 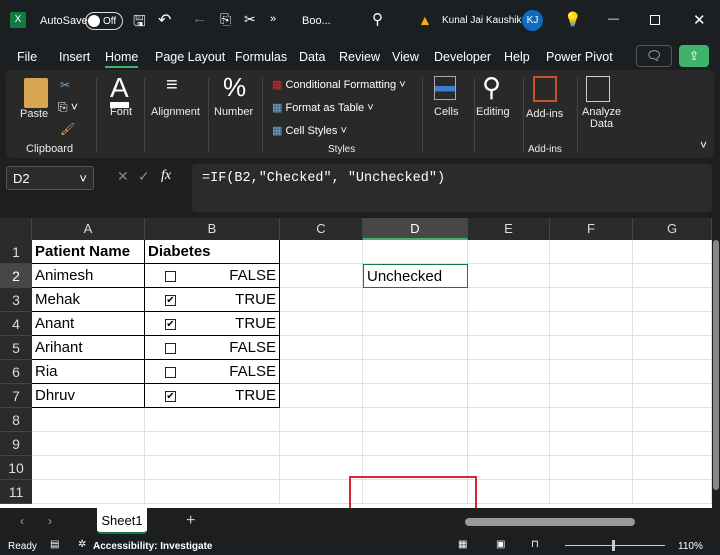 What do you see at coordinates (462, 57) in the screenshot?
I see `tab-developer: Developer` at bounding box center [462, 57].